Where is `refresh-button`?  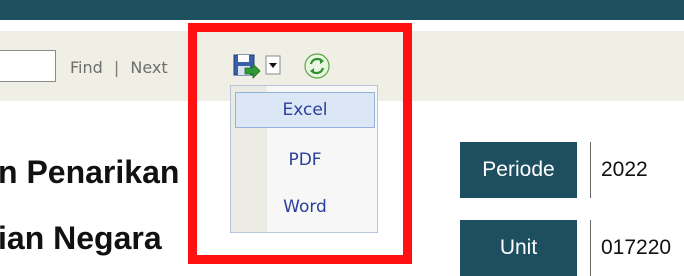 refresh-button is located at coordinates (317, 66).